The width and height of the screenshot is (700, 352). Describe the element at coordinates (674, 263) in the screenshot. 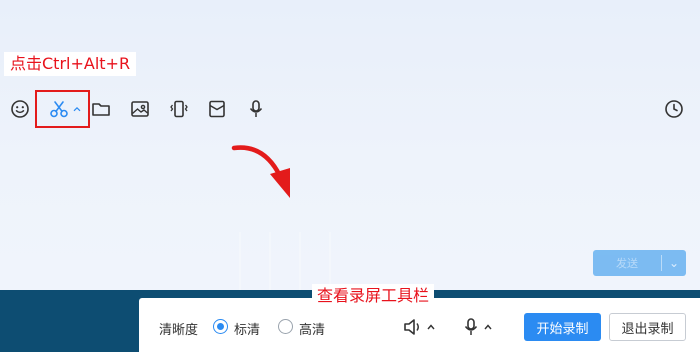

I see `chevron-down-icon: ⌄` at that location.